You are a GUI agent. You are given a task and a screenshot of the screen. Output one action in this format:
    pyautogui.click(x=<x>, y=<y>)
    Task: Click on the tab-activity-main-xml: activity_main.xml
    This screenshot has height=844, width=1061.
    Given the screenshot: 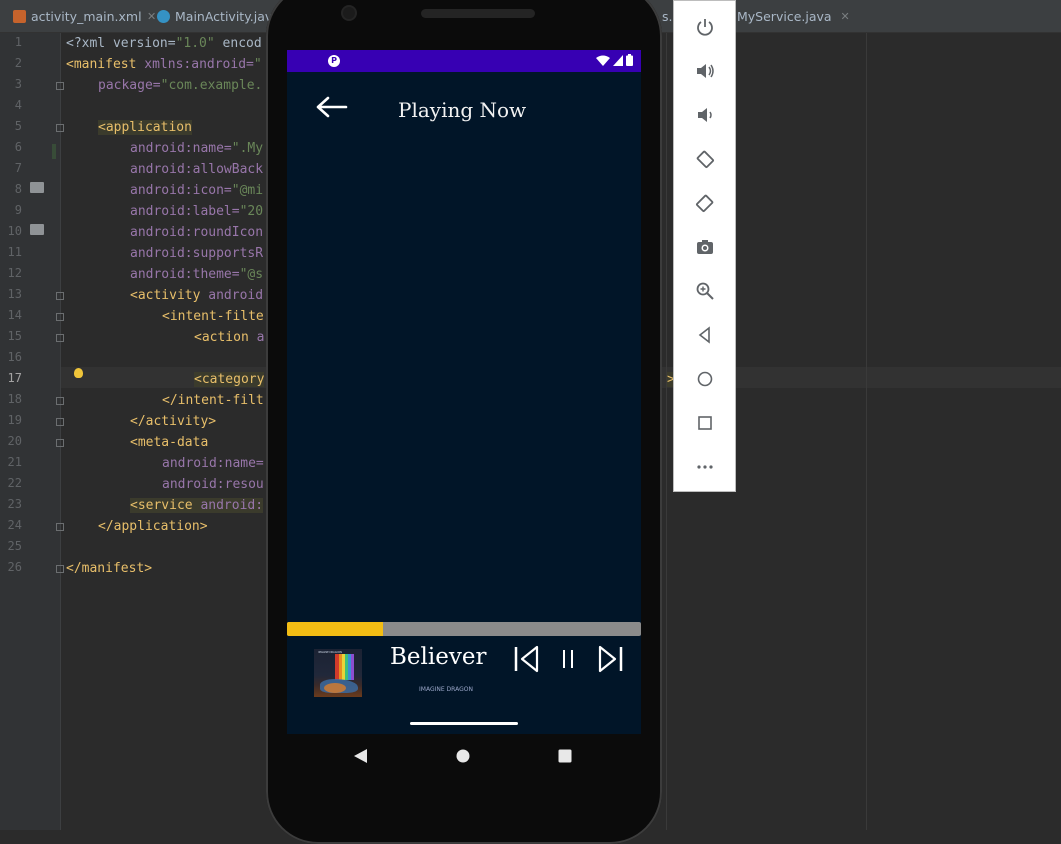 What is the action you would take?
    pyautogui.click(x=77, y=16)
    